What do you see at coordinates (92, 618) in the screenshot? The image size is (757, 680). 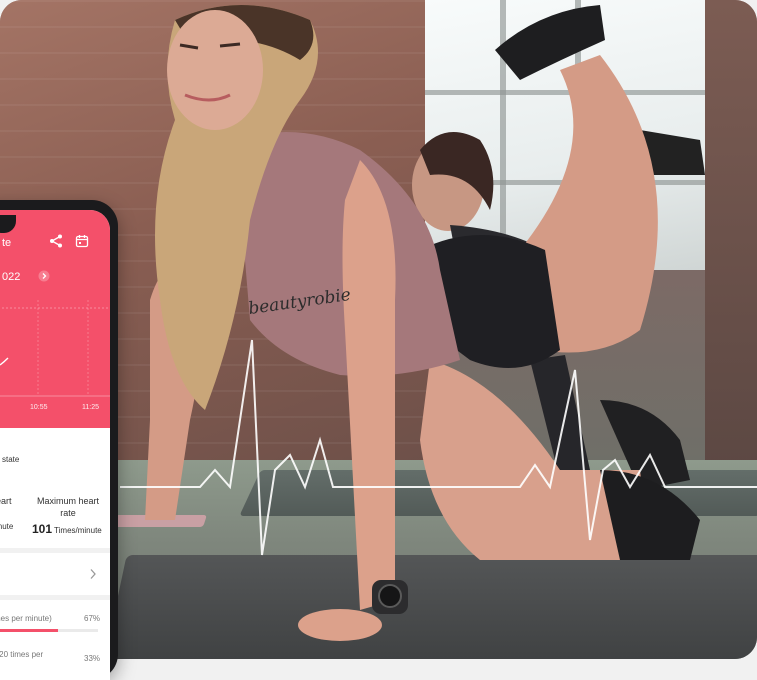 I see `zone-percent: 67%` at bounding box center [92, 618].